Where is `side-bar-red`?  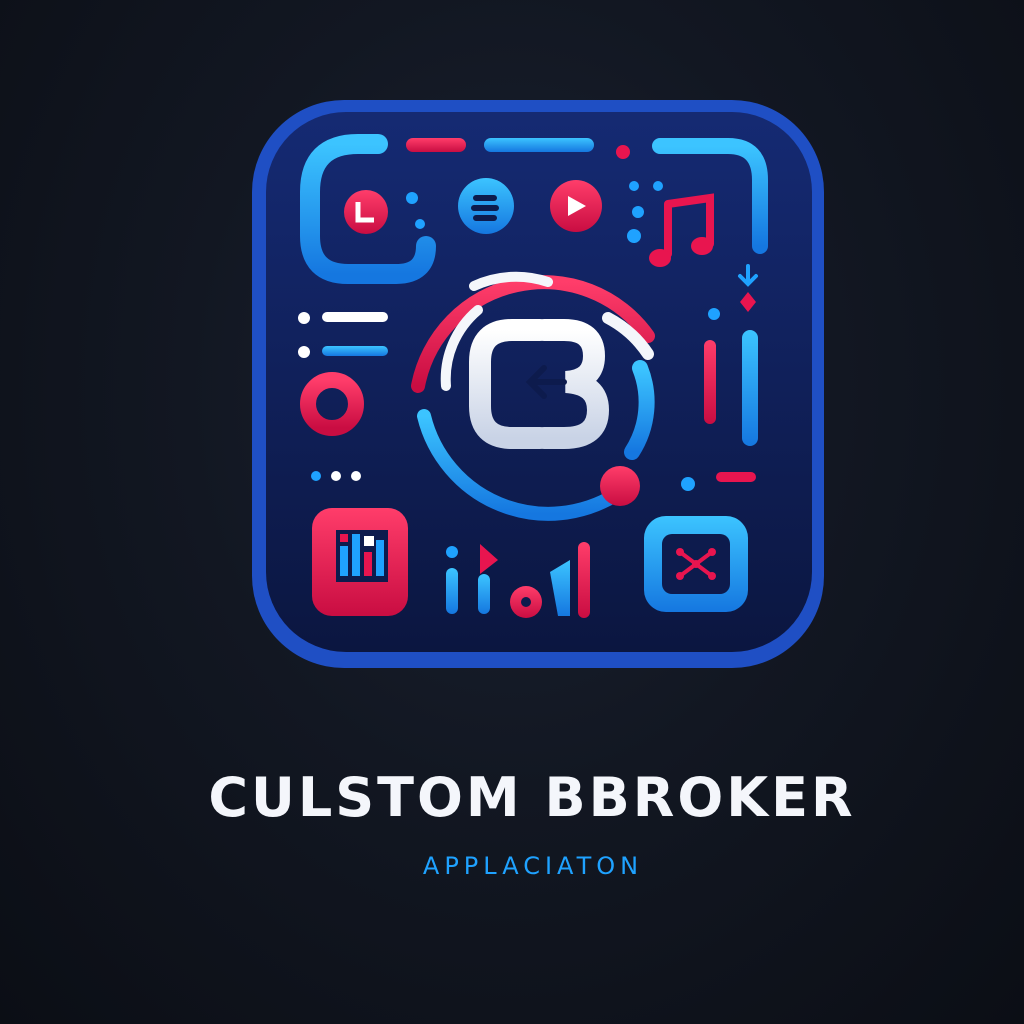
side-bar-red is located at coordinates (710, 382).